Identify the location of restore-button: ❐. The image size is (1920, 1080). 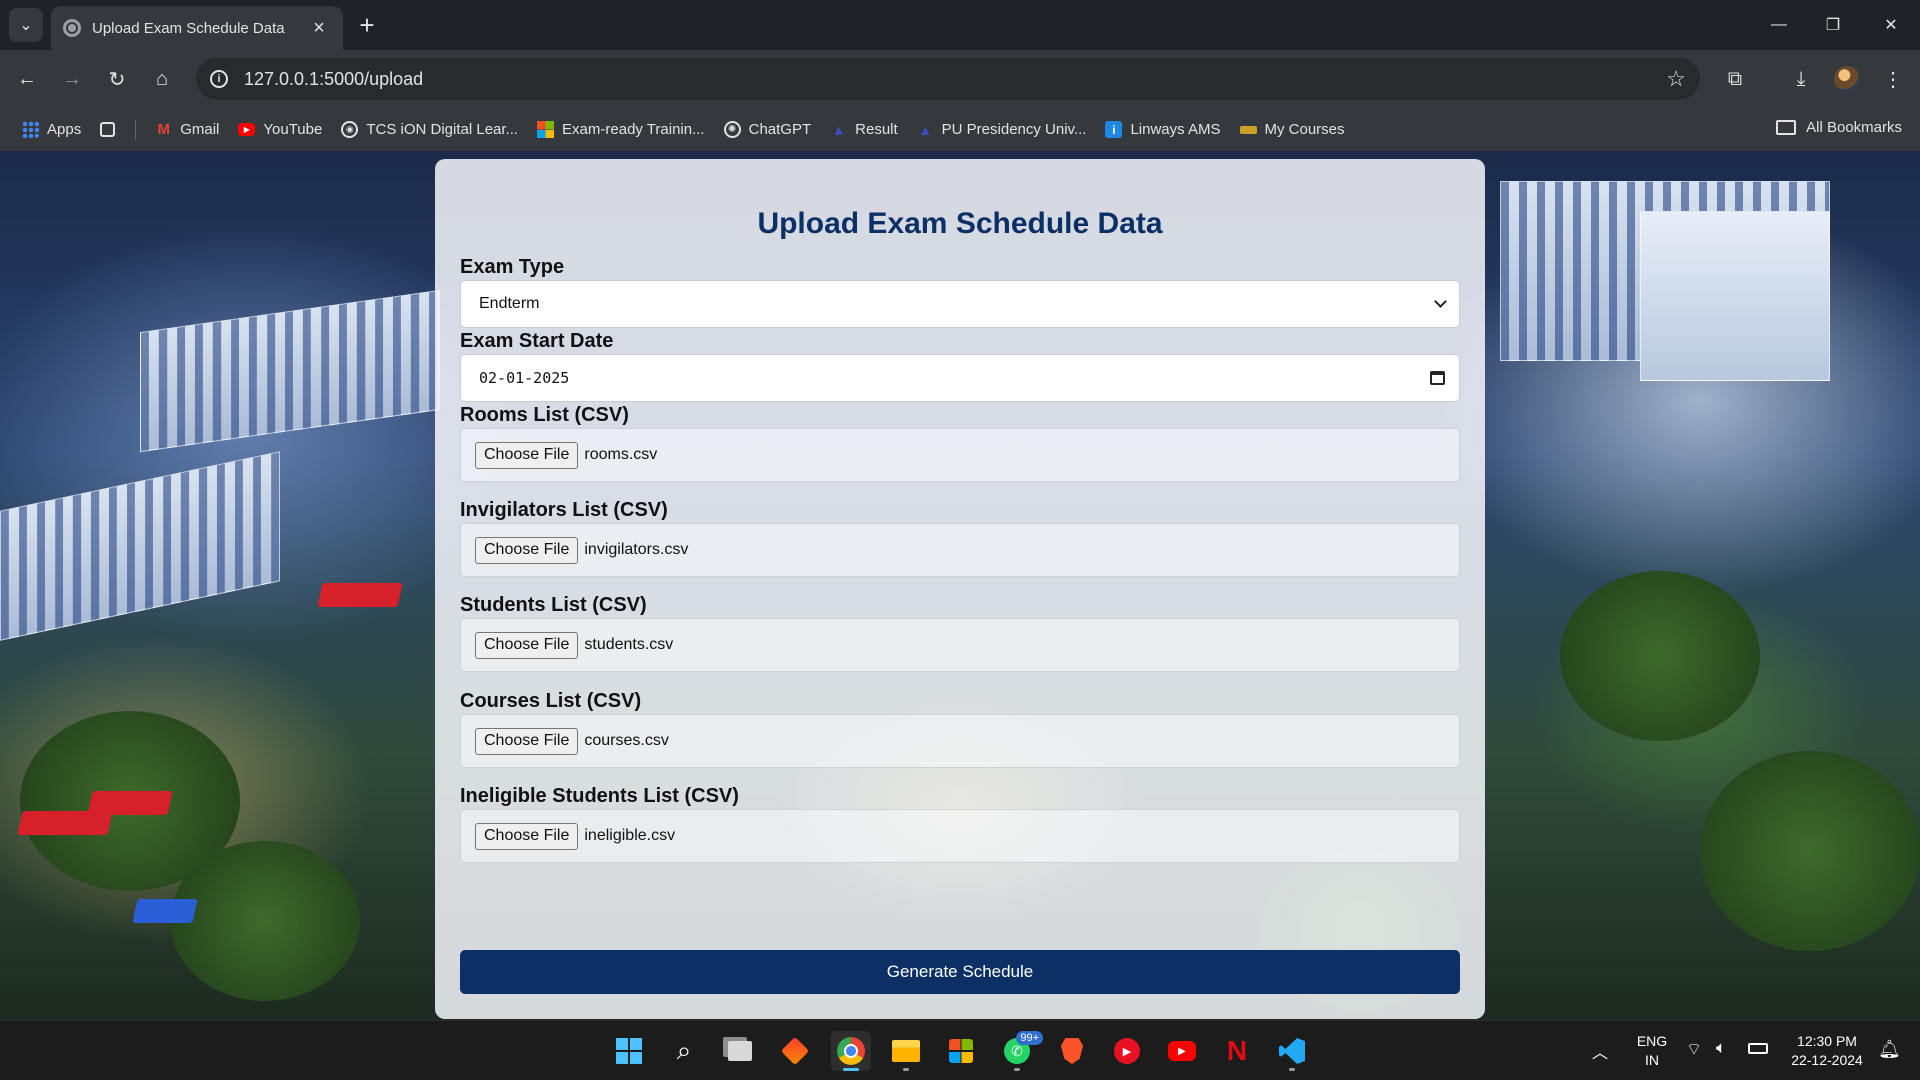
(1833, 25).